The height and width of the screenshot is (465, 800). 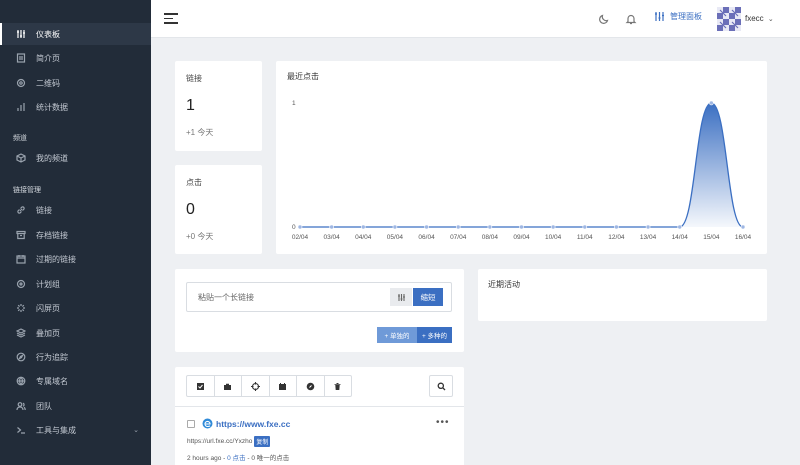 What do you see at coordinates (770, 19) in the screenshot?
I see `chevron-down-icon: ⌄` at bounding box center [770, 19].